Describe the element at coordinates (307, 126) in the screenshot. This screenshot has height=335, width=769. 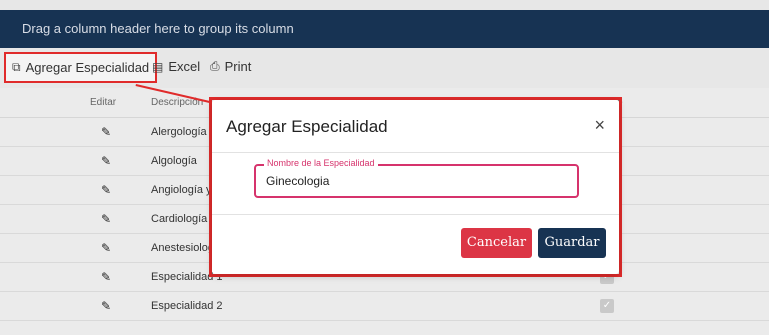
I see `dialog-title: Agregar Especialidad` at that location.